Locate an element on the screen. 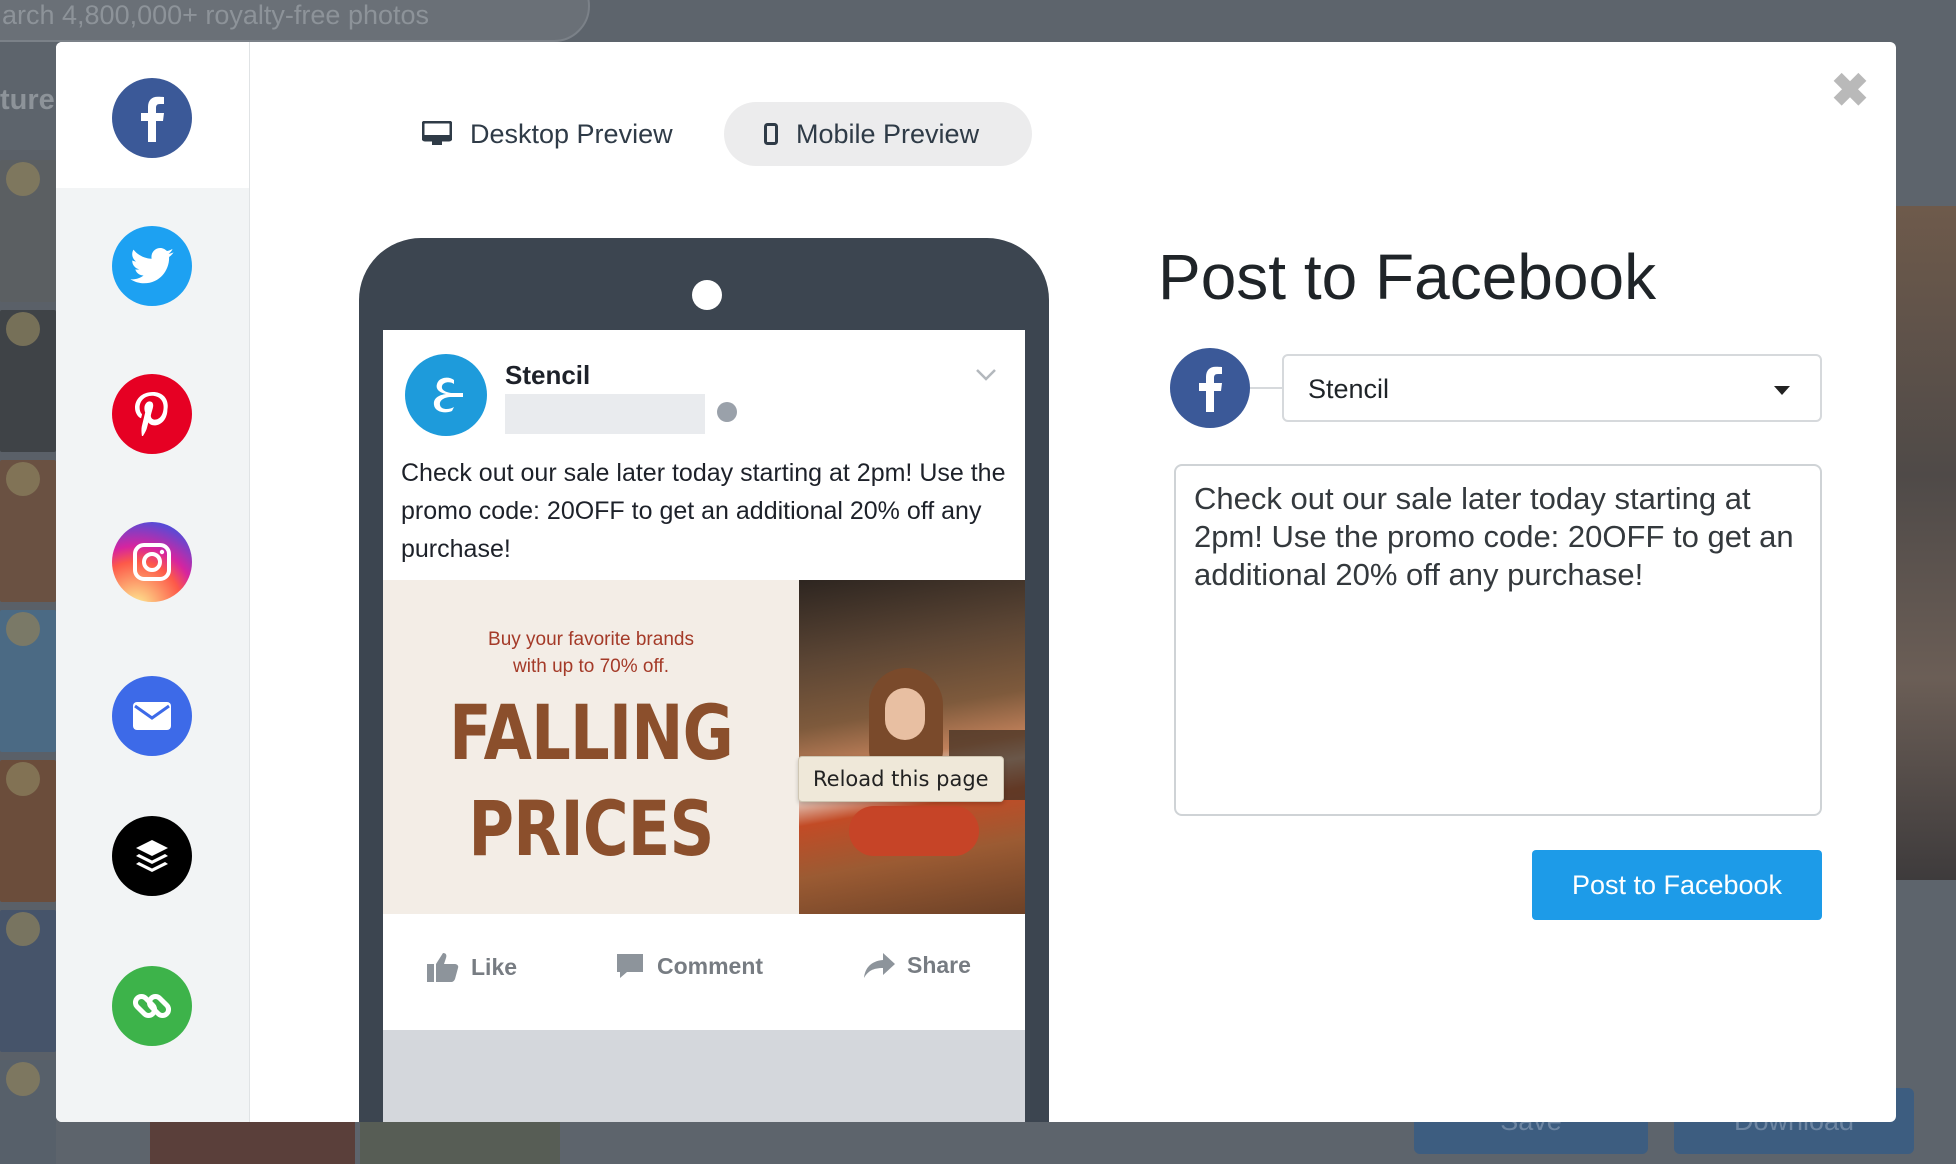  background-thumbnail-strip is located at coordinates (28, 657).